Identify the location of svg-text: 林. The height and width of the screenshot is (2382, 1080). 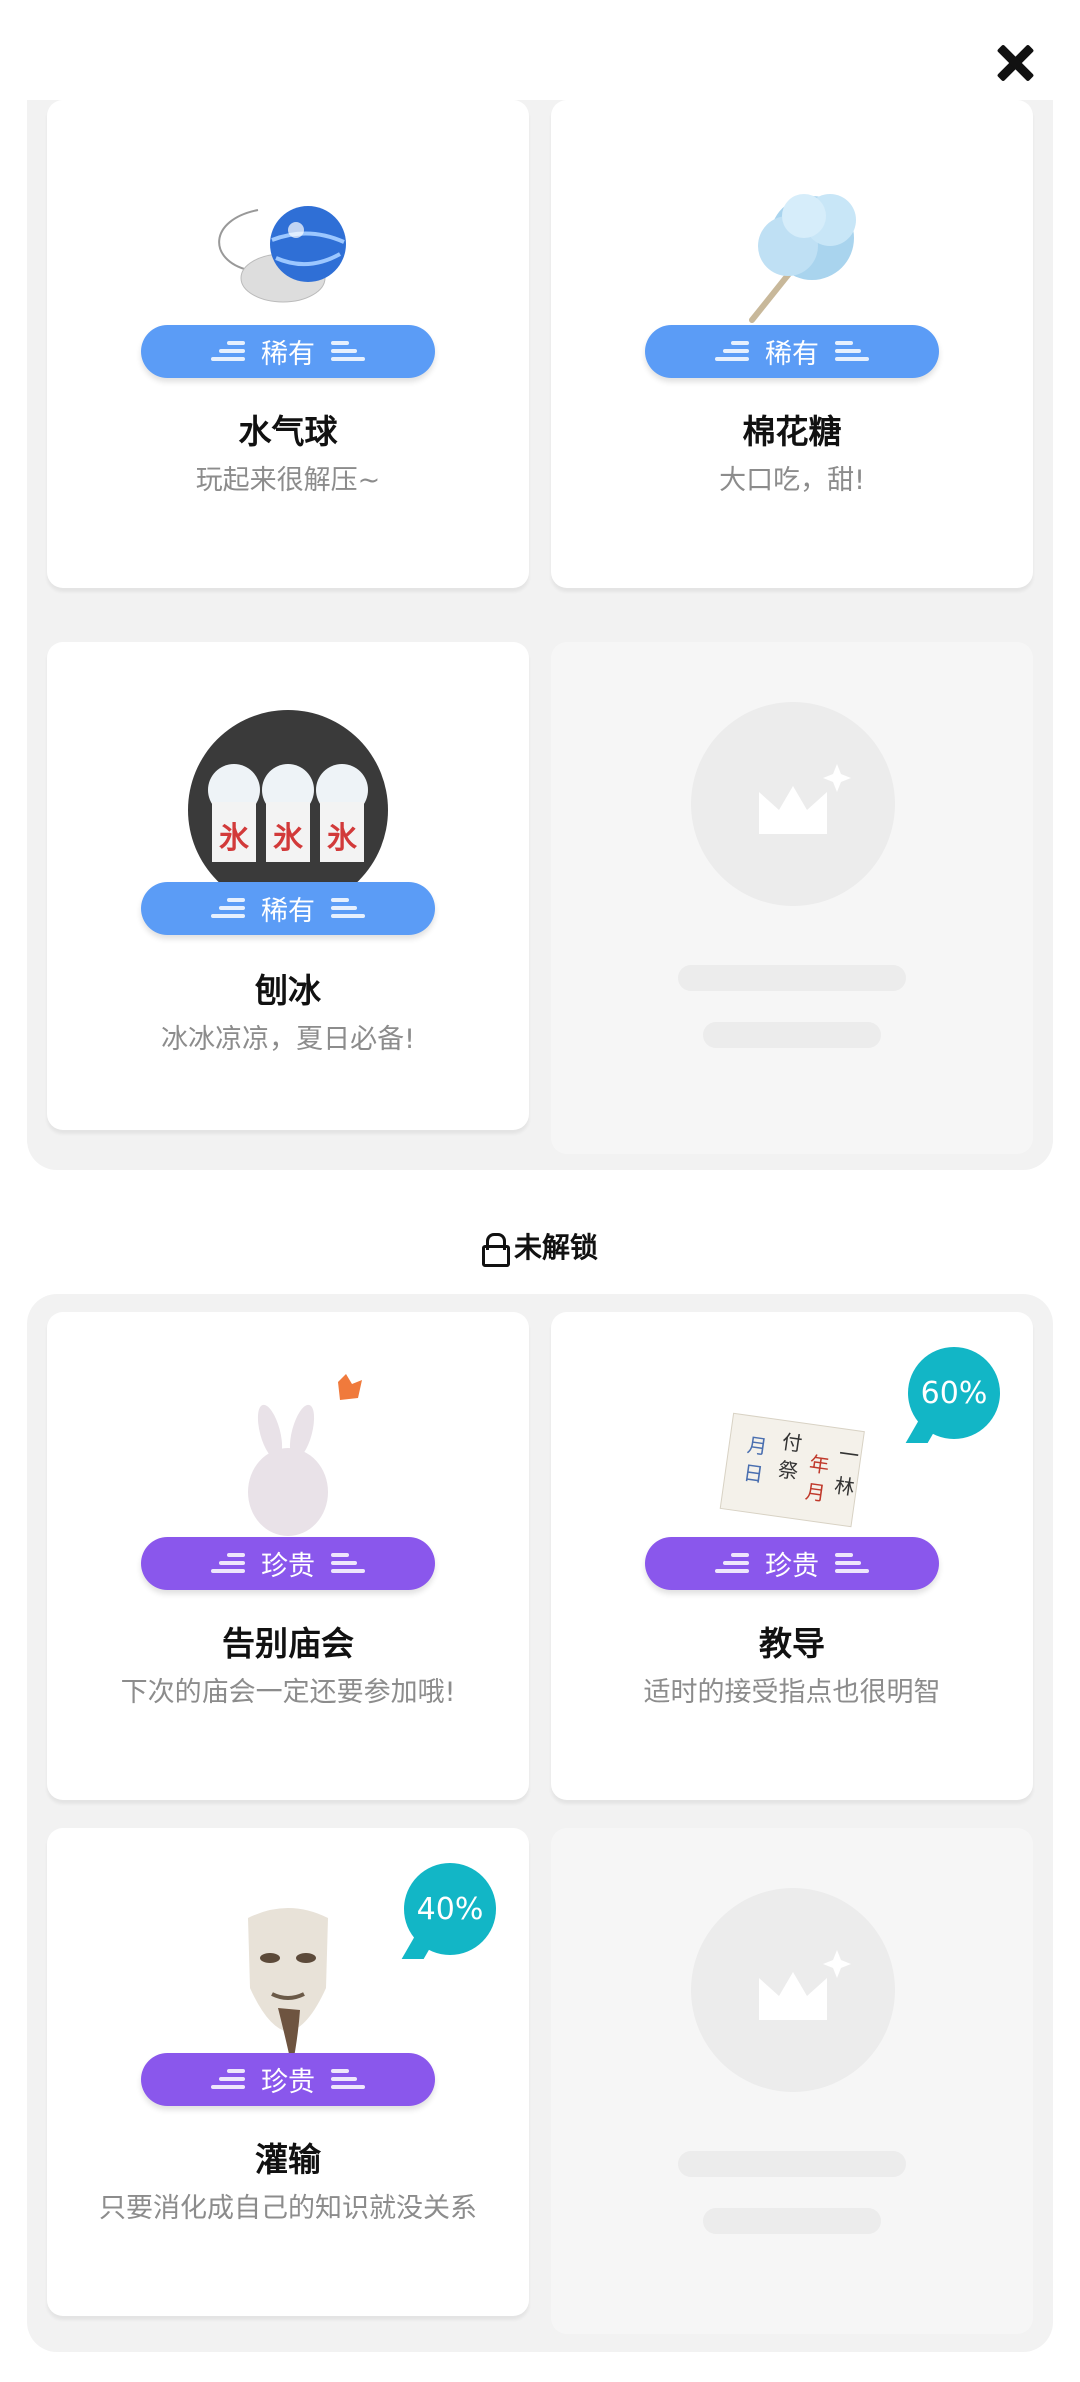
(844, 1486).